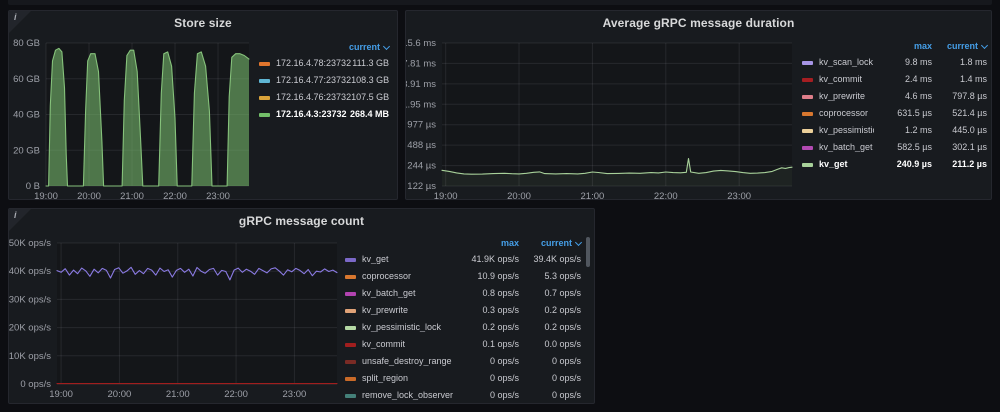  Describe the element at coordinates (26, 79) in the screenshot. I see `svg-text: 60 GB` at that location.